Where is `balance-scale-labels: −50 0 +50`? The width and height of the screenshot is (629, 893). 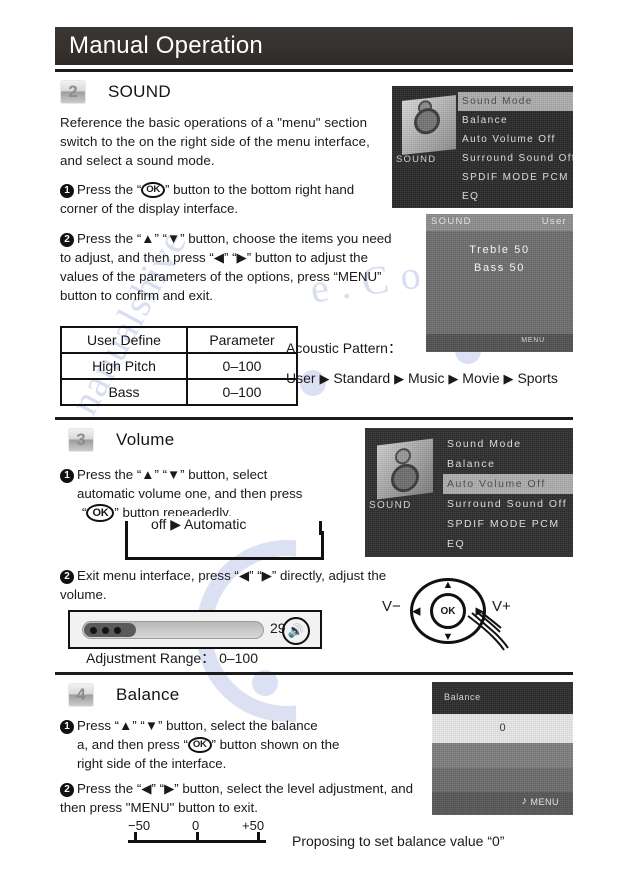
balance-scale-labels: −50 0 +50 is located at coordinates (199, 826).